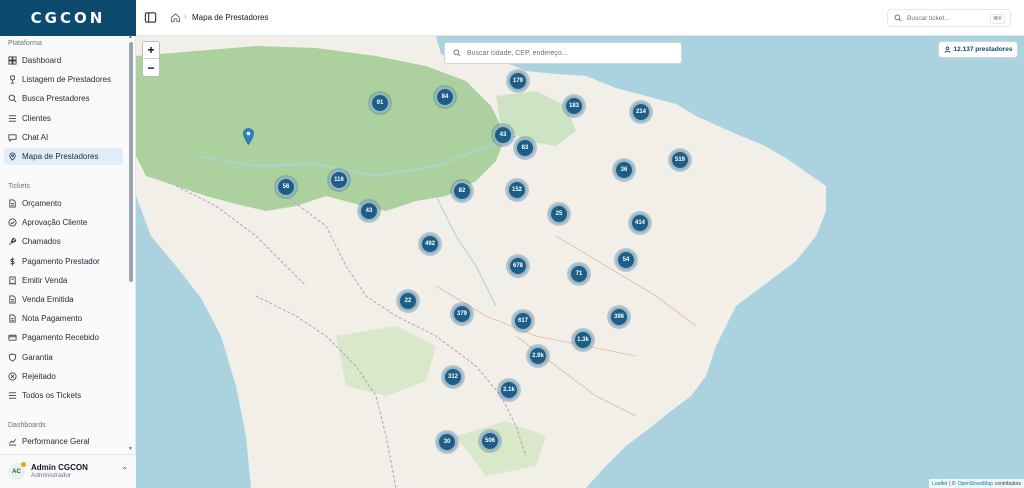 This screenshot has width=1024, height=488. What do you see at coordinates (949, 18) in the screenshot?
I see `ticket-search: Buscar ticket... ⌘K` at bounding box center [949, 18].